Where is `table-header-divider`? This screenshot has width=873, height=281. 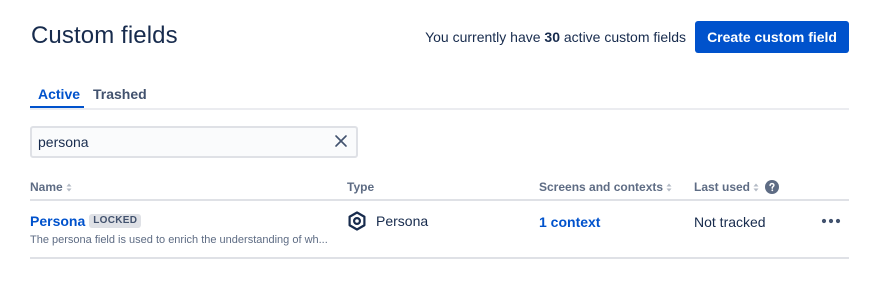 table-header-divider is located at coordinates (439, 200).